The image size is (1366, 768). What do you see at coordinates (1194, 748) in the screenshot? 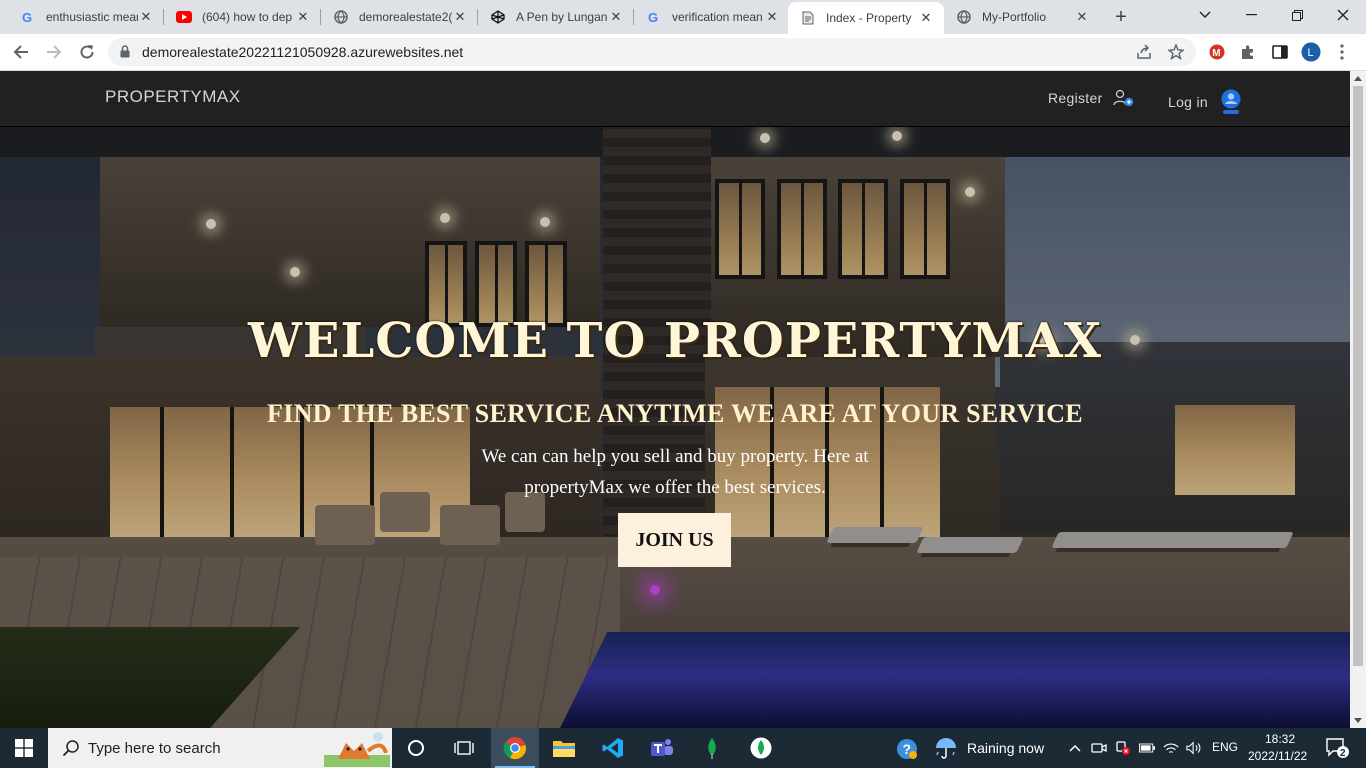
I see `volume-icon` at bounding box center [1194, 748].